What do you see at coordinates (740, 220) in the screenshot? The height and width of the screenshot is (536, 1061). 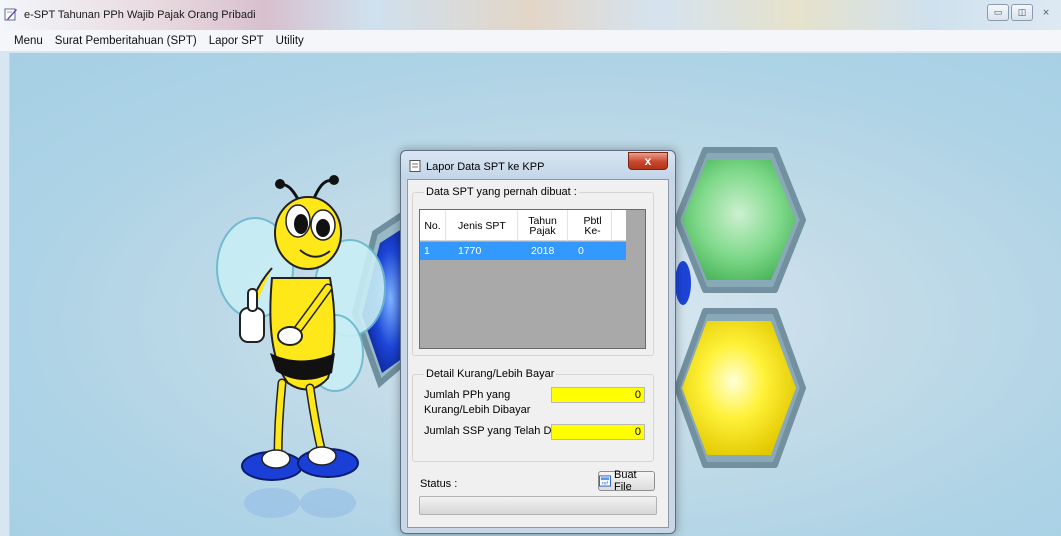 I see `green-hexagon` at bounding box center [740, 220].